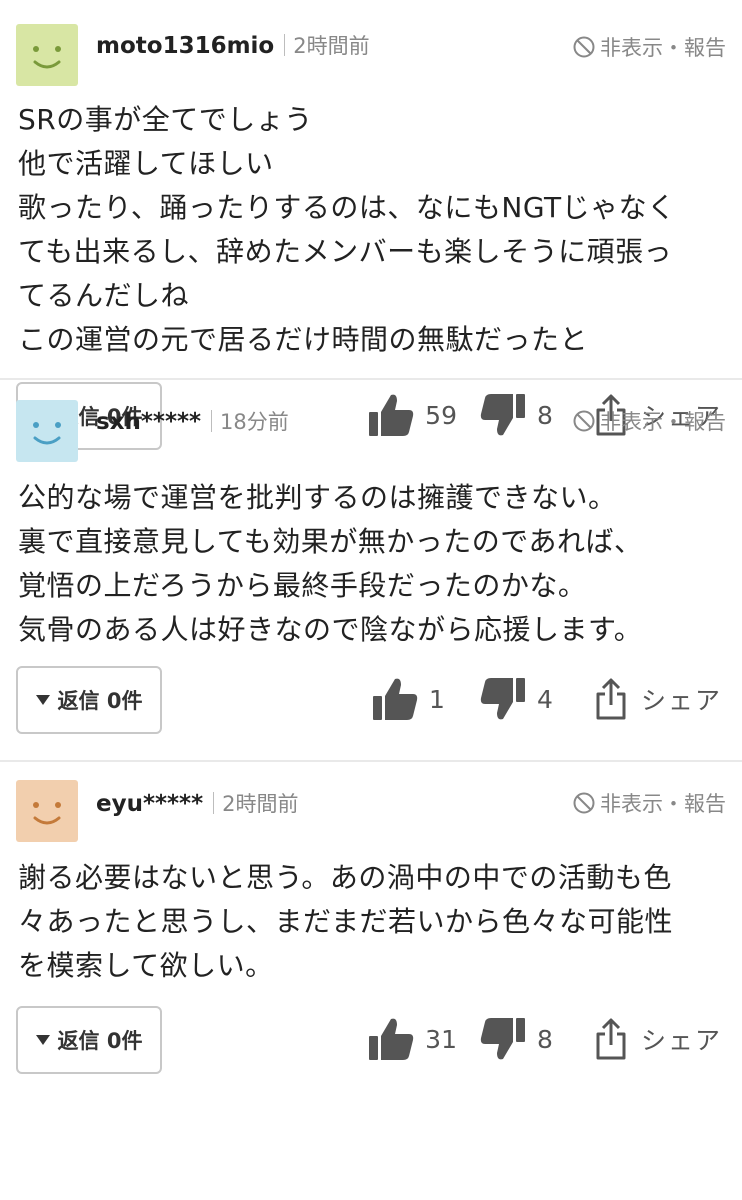  Describe the element at coordinates (330, 541) in the screenshot. I see `comment-line: 裏で直接意見しても効果が無かったのであれば、` at that location.